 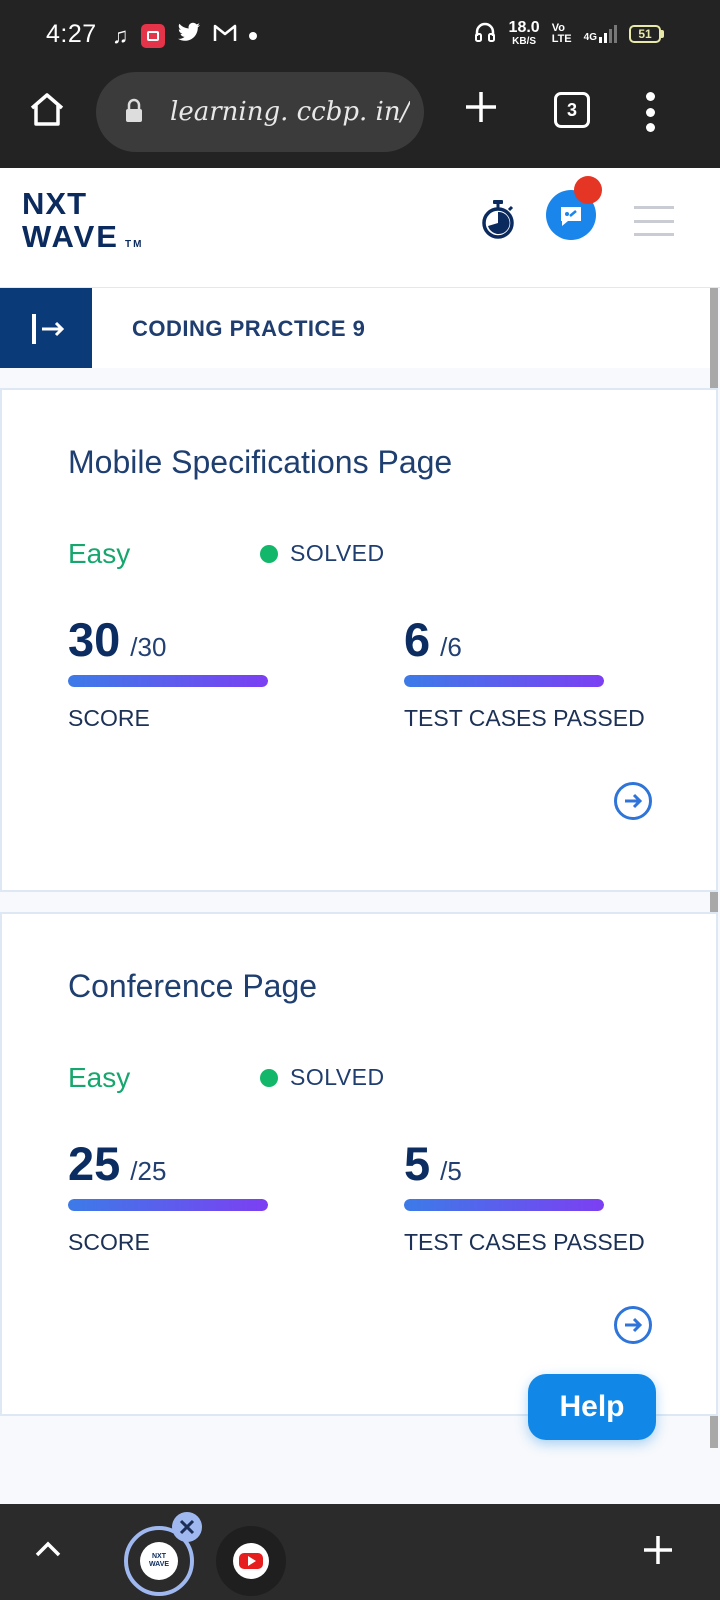 I want to click on score-total: /30, so click(x=148, y=647).